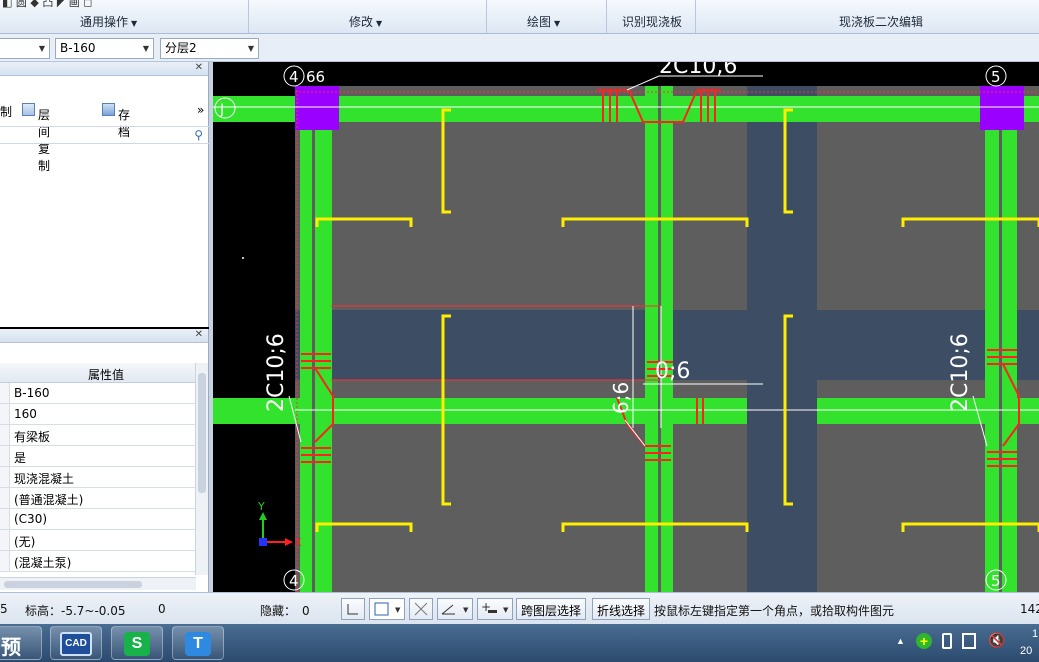 This screenshot has height=662, width=1039. What do you see at coordinates (551, 609) in the screenshot?
I see `cross-layer-select-button: 跨图层选择` at bounding box center [551, 609].